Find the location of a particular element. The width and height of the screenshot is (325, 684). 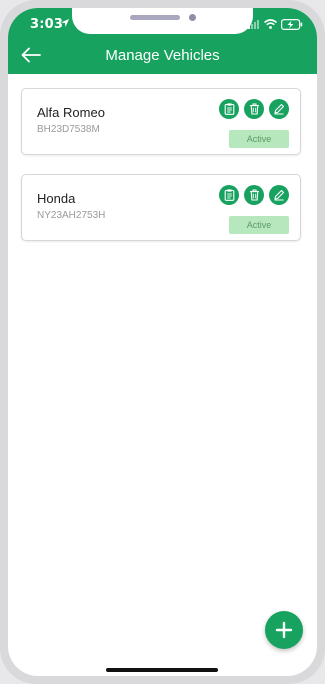

speaker is located at coordinates (155, 17).